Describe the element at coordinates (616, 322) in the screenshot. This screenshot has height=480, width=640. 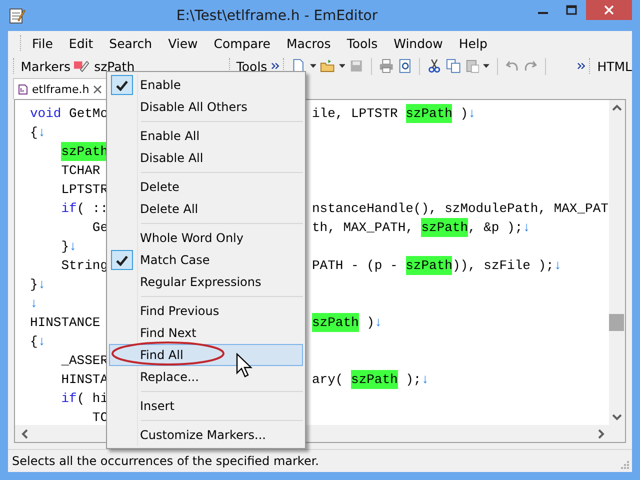
I see `scrollbar-thumb` at that location.